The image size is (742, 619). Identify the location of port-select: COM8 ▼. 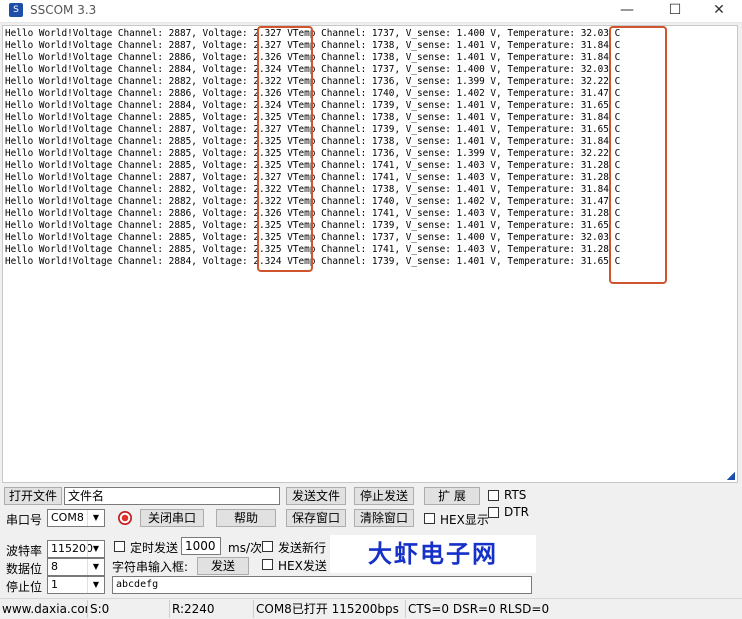
(76, 518).